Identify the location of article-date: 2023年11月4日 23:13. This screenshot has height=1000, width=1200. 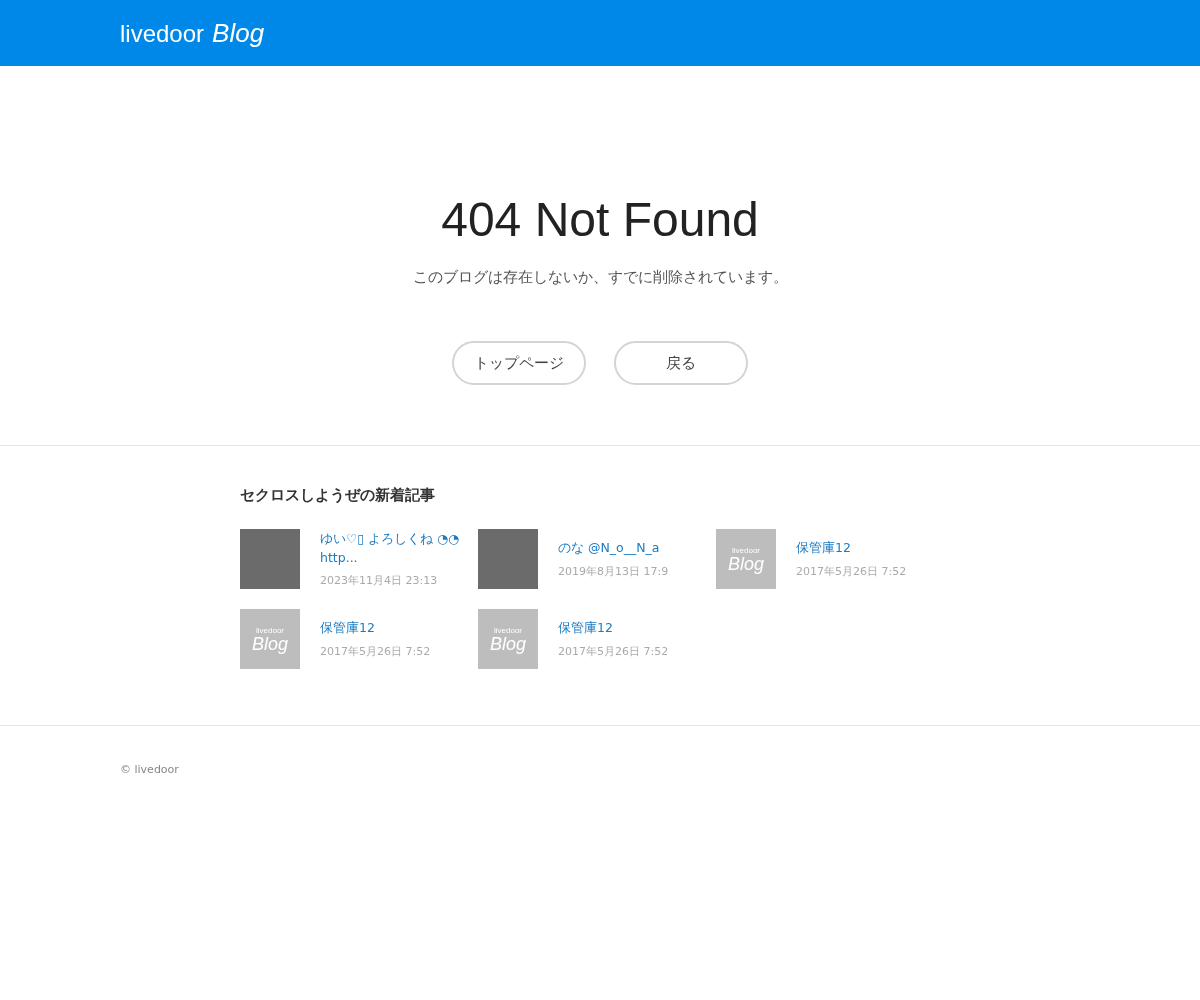
(379, 581).